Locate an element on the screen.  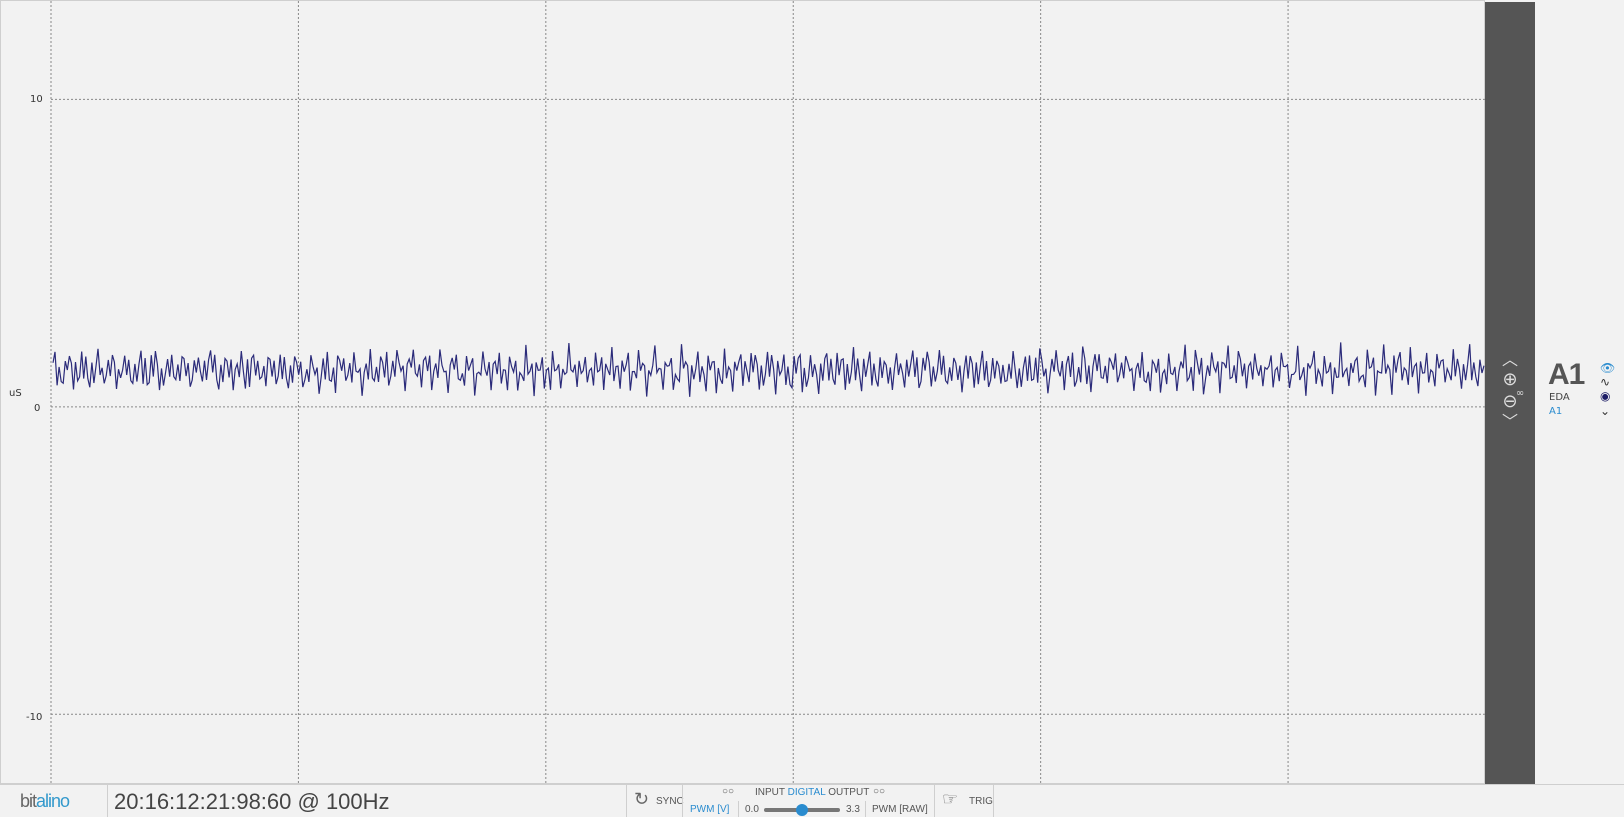
hand-pointer-icon: ☞ is located at coordinates (950, 799).